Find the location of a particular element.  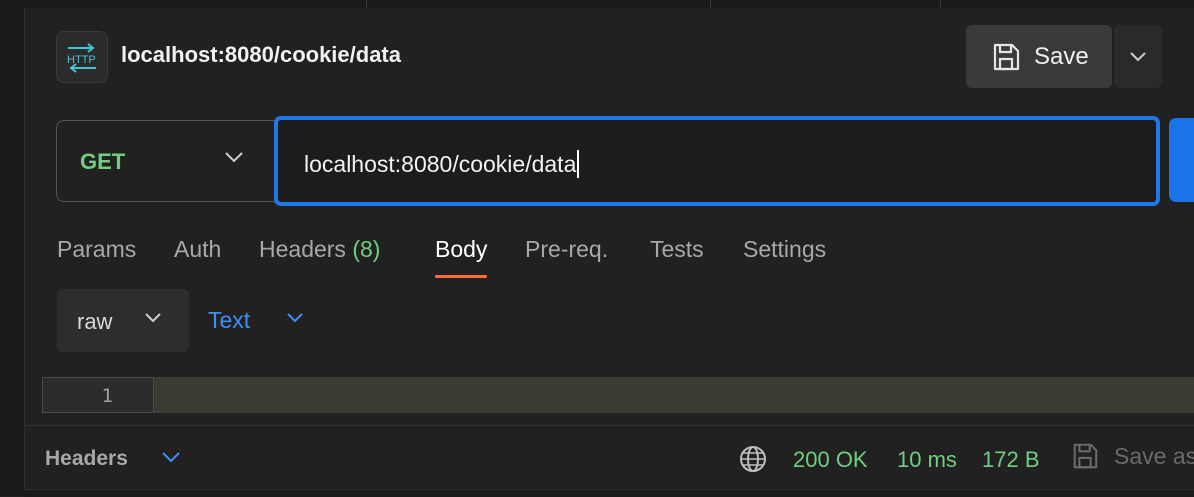

tab-settings: Settings is located at coordinates (784, 249).